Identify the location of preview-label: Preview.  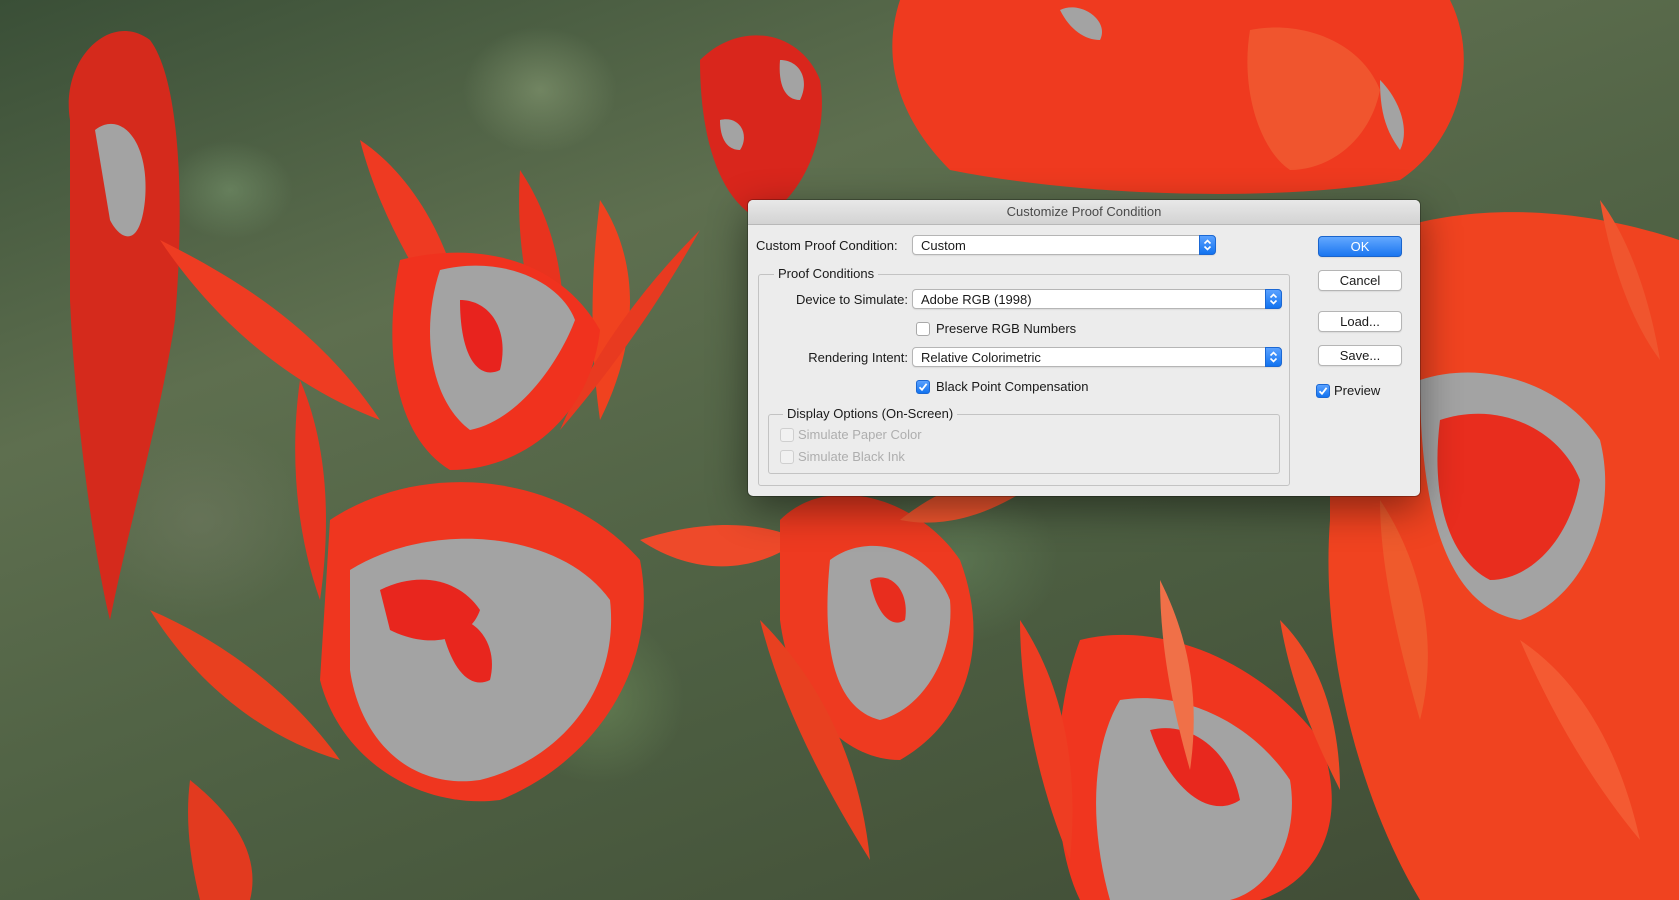
(1357, 390).